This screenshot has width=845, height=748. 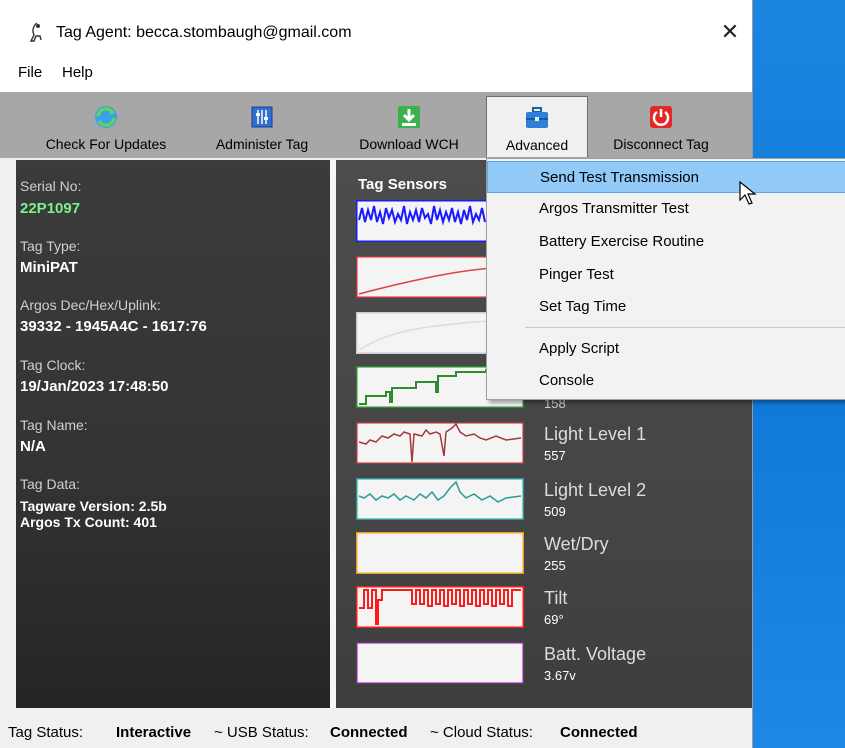 I want to click on tag-type-value: MiniPAT, so click(x=49, y=267).